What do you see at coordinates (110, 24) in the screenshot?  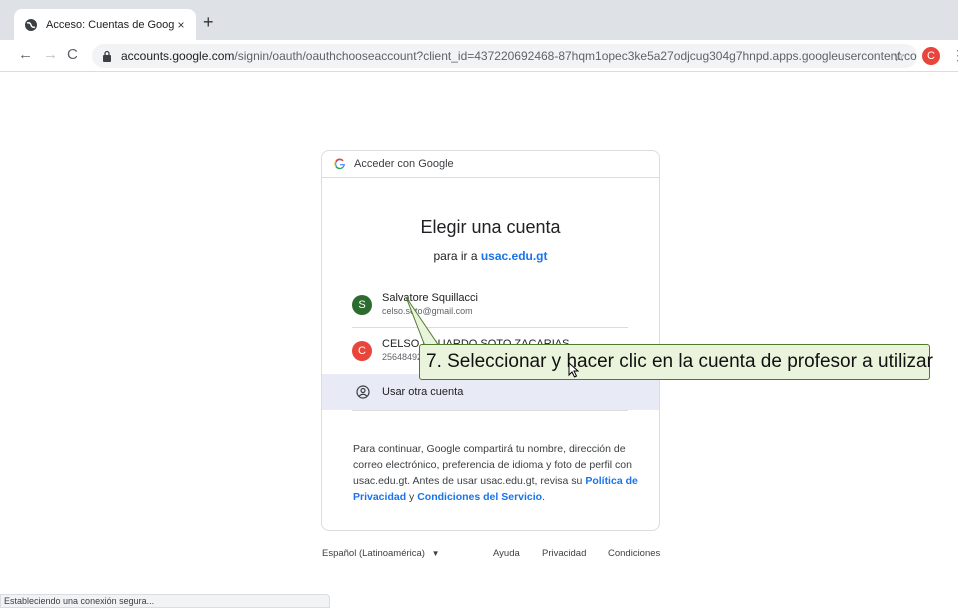 I see `tab-title: Acceso: Cuentas de Google` at bounding box center [110, 24].